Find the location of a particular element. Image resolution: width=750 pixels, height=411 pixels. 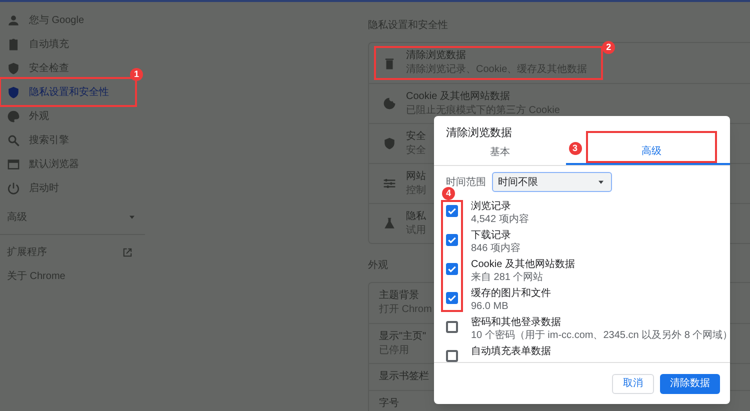

sliders-icon is located at coordinates (389, 183).